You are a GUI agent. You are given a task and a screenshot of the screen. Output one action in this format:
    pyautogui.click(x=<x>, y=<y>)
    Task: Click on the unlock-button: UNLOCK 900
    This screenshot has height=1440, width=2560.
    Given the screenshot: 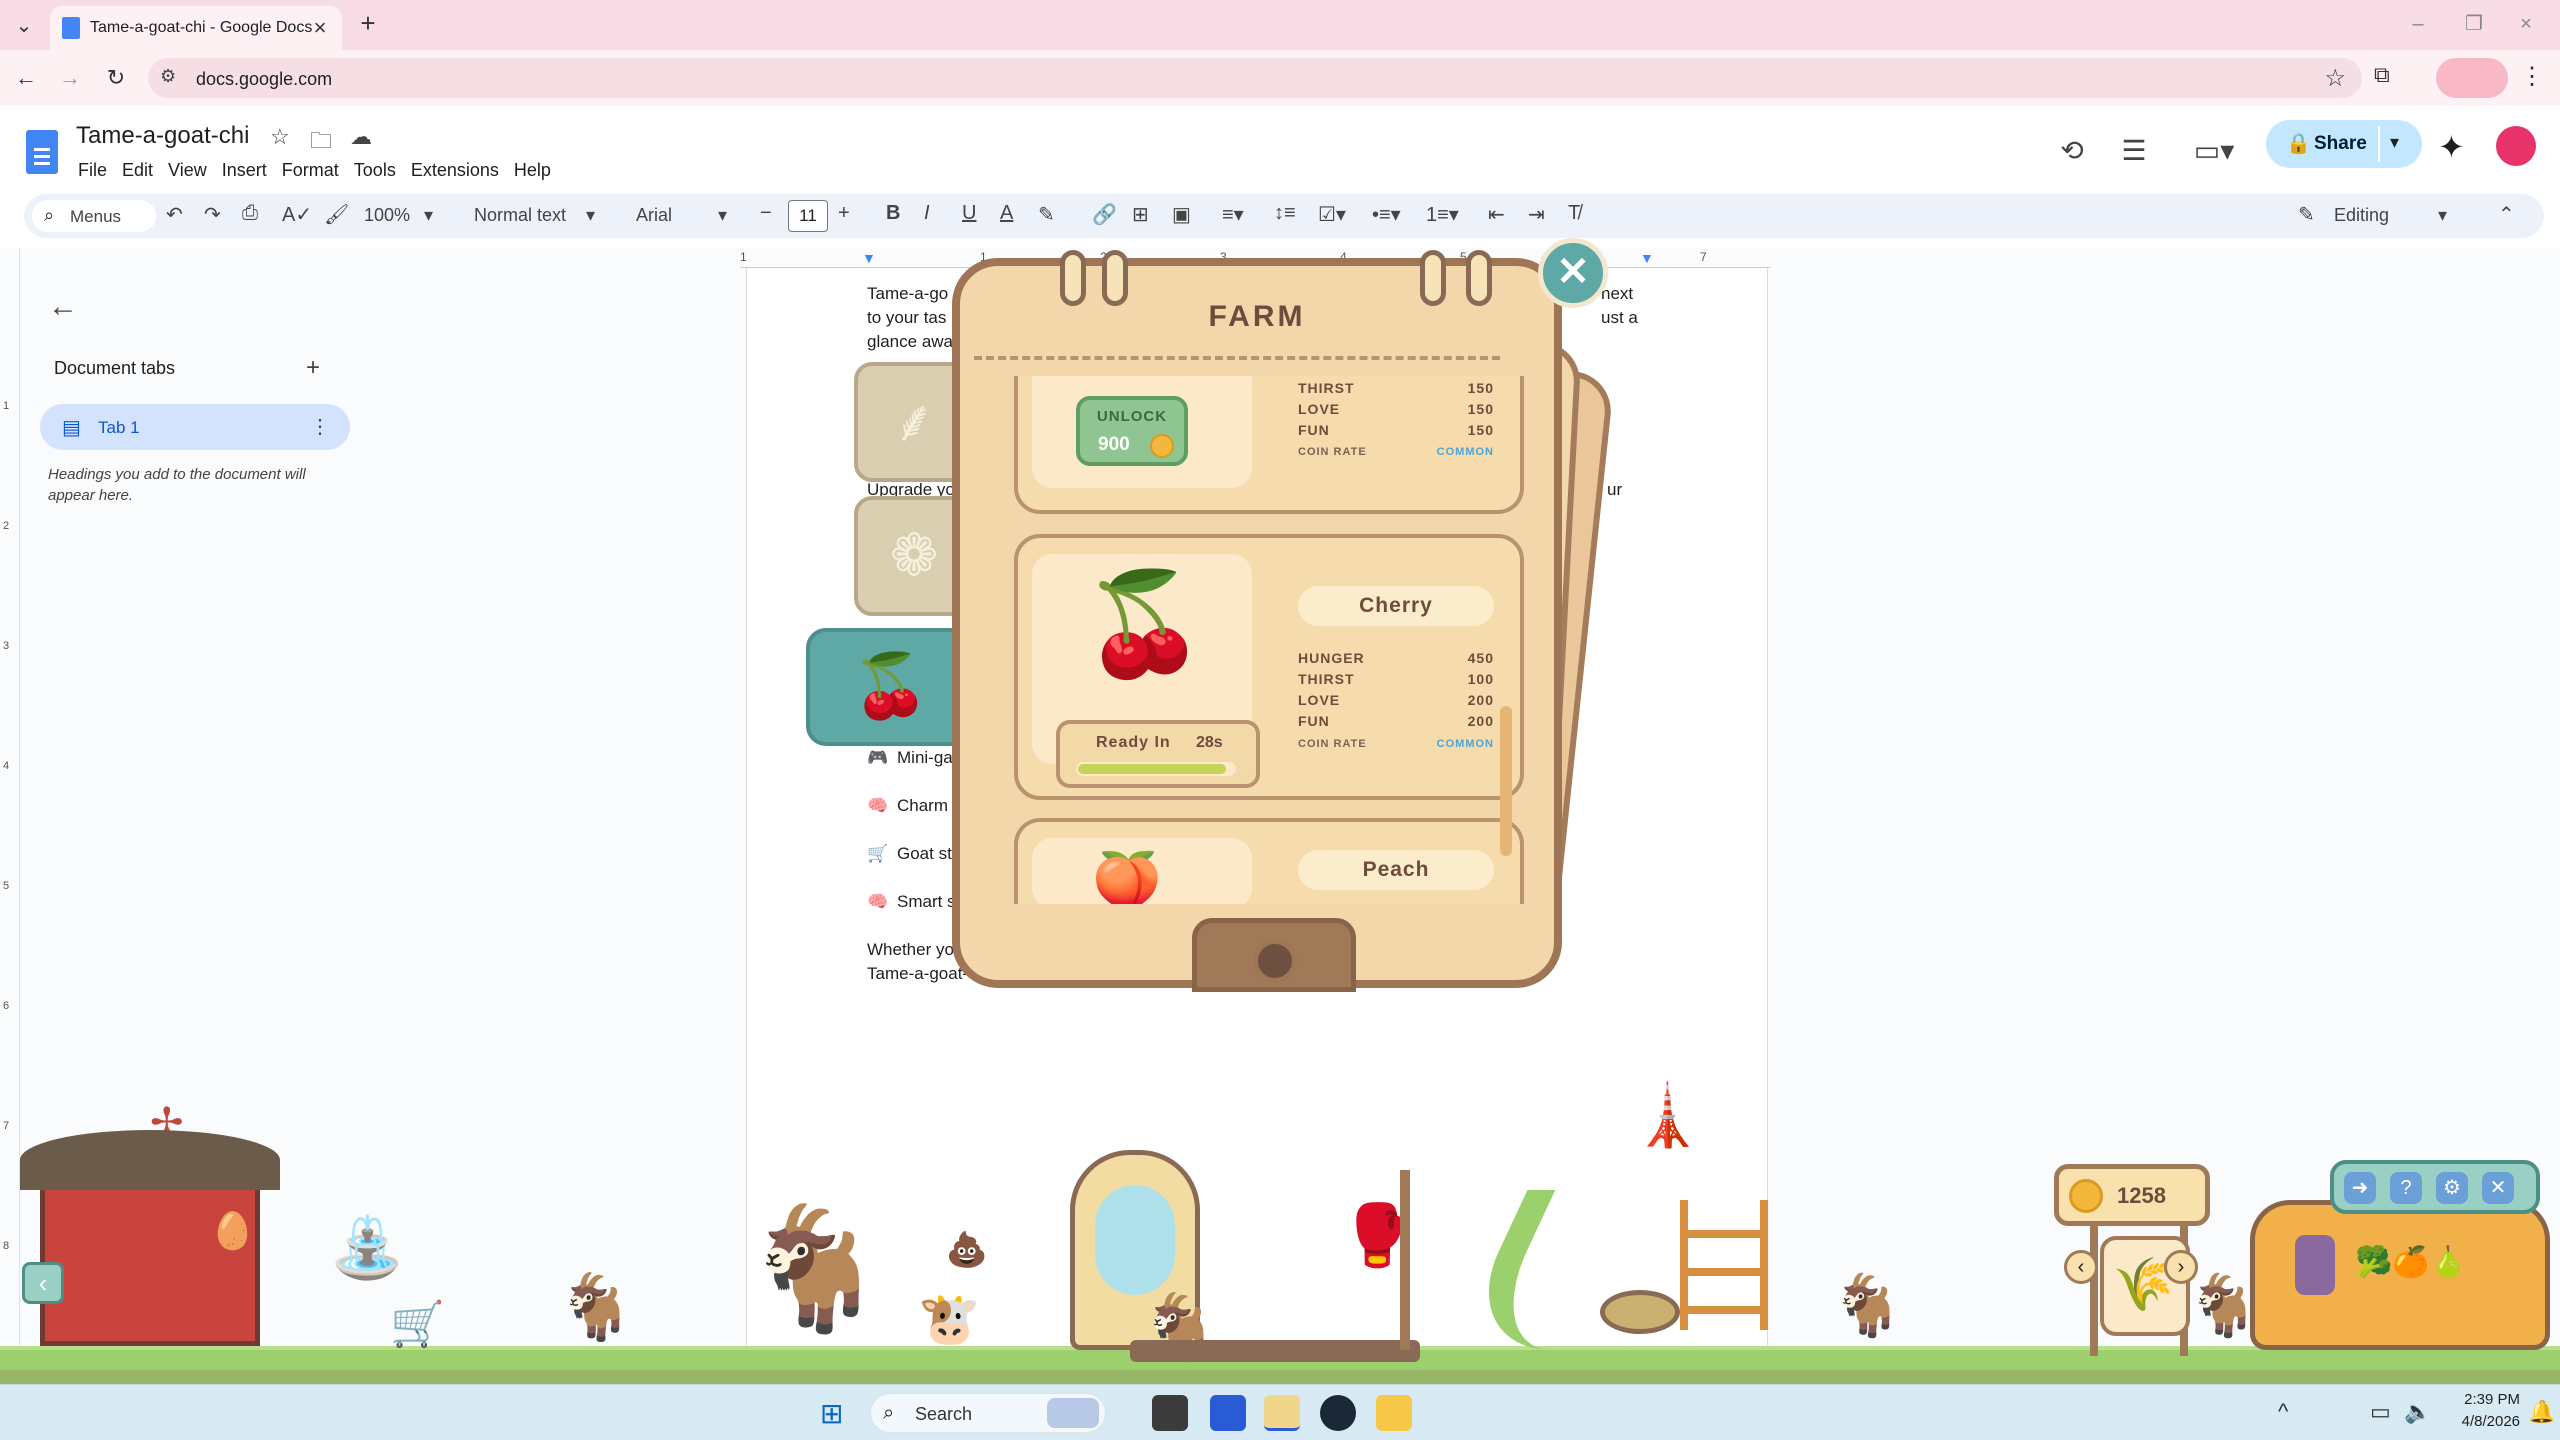 What is the action you would take?
    pyautogui.click(x=1132, y=431)
    